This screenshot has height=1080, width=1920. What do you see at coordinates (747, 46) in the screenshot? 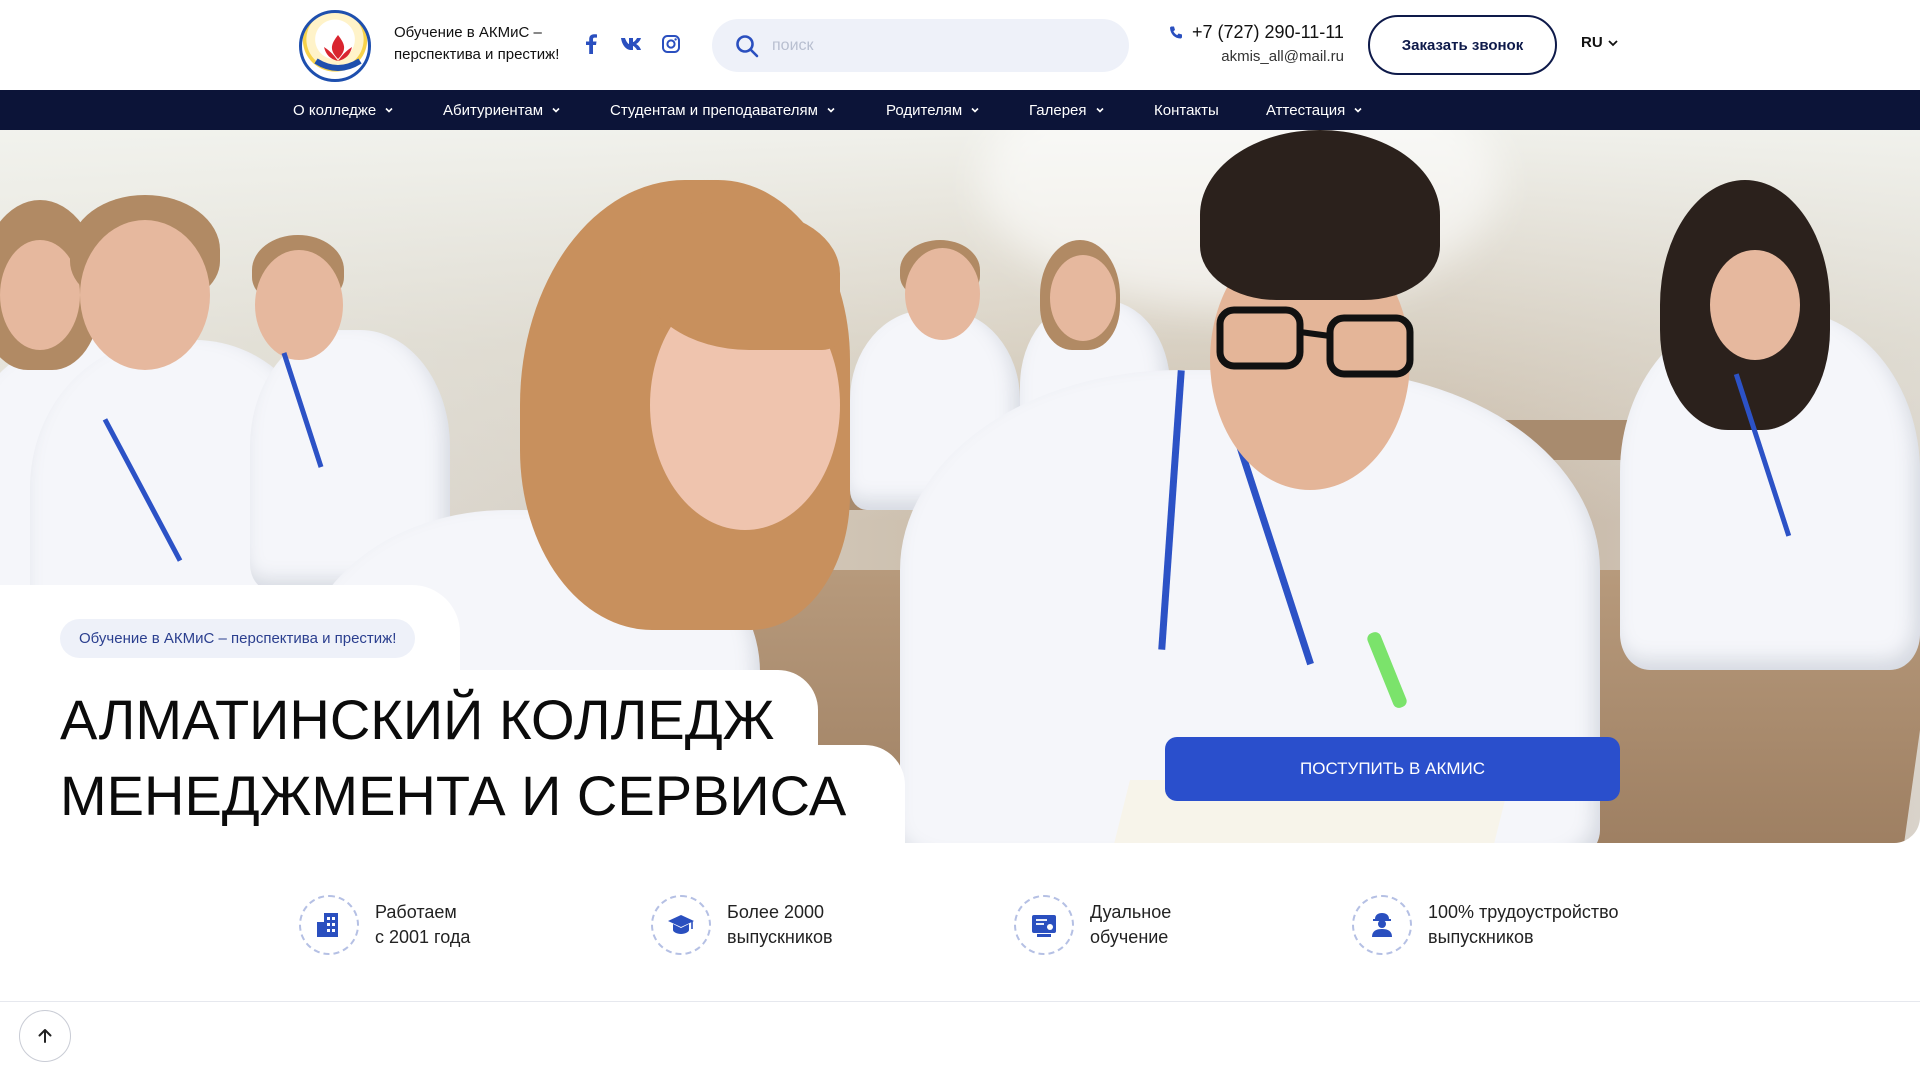
I see `search-icon` at bounding box center [747, 46].